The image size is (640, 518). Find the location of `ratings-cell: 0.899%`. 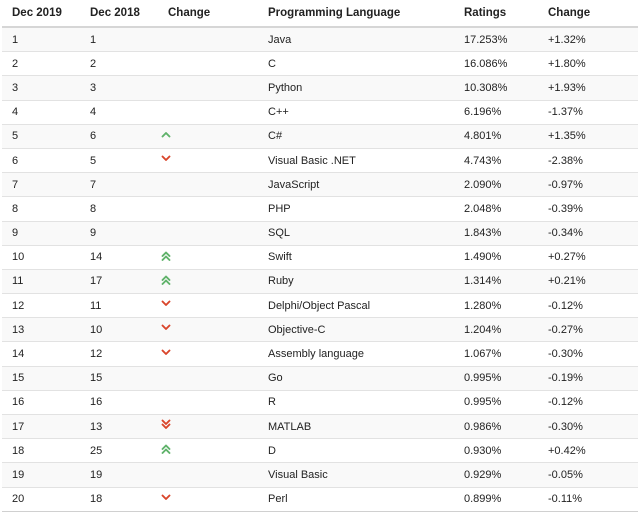

ratings-cell: 0.899% is located at coordinates (496, 499).